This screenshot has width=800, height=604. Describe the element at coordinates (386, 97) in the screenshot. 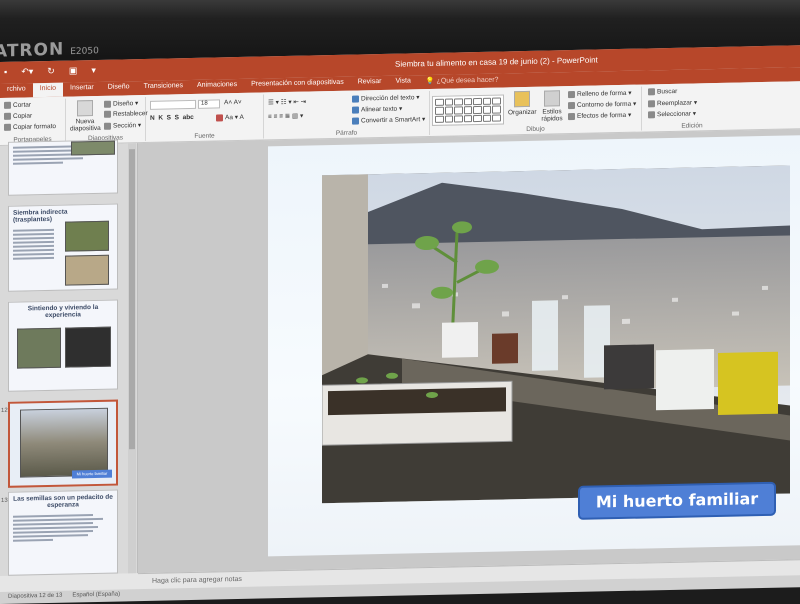

I see `text-direction-button: Dirección del texto ▾` at that location.